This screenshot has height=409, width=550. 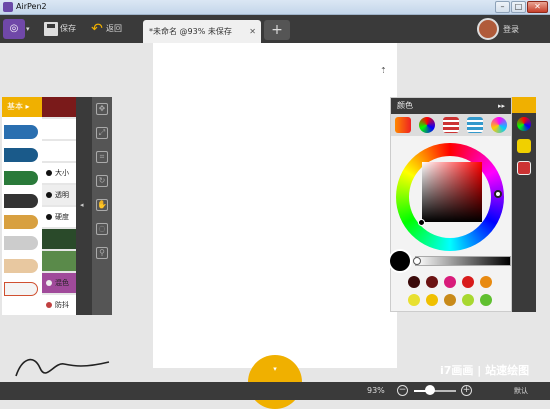 I want to click on sliders-icon, so click(x=451, y=125).